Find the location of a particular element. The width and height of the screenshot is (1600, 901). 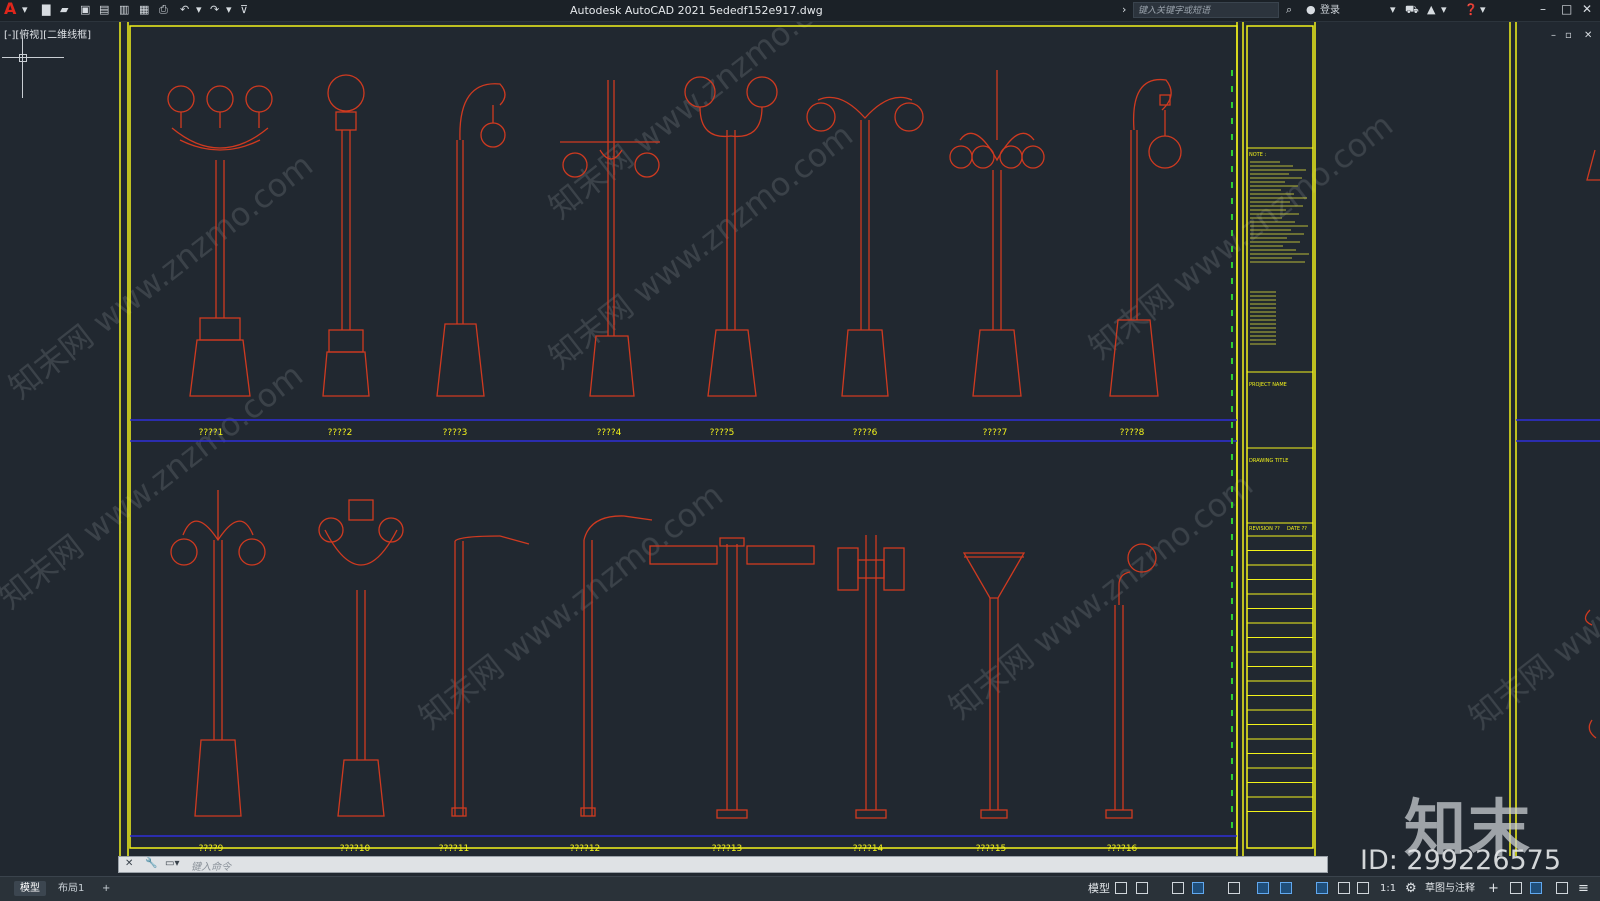

print-icon: ⎙ is located at coordinates (163, 10).